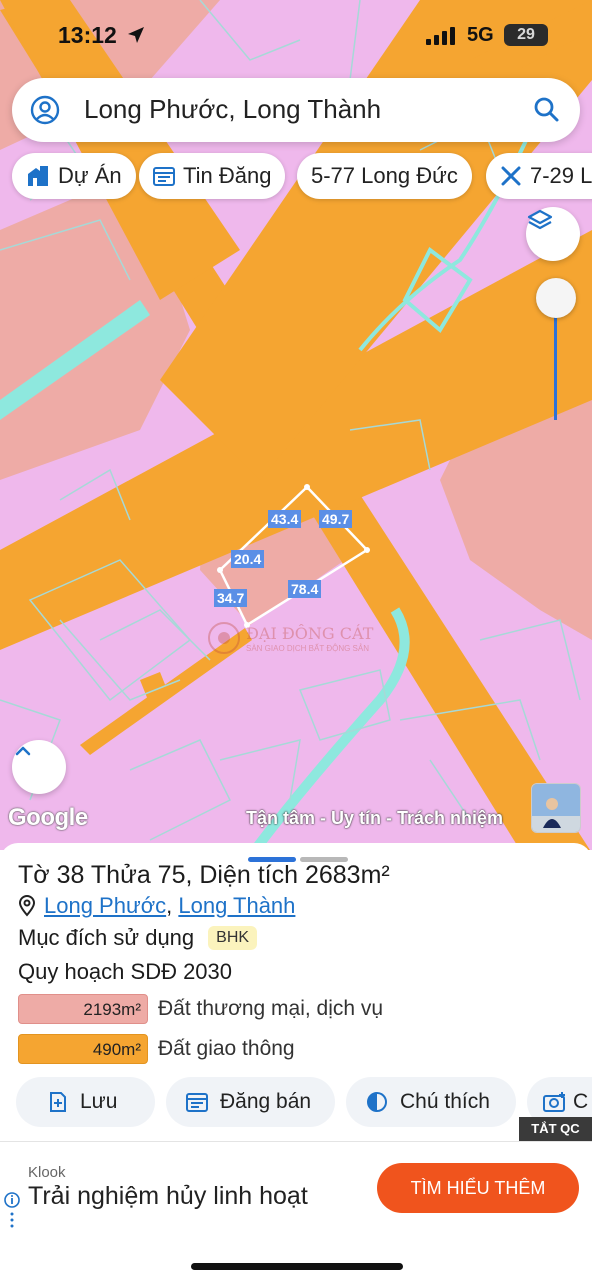 Image resolution: width=592 pixels, height=1280 pixels. I want to click on chip-du-an: Dự Án, so click(74, 176).